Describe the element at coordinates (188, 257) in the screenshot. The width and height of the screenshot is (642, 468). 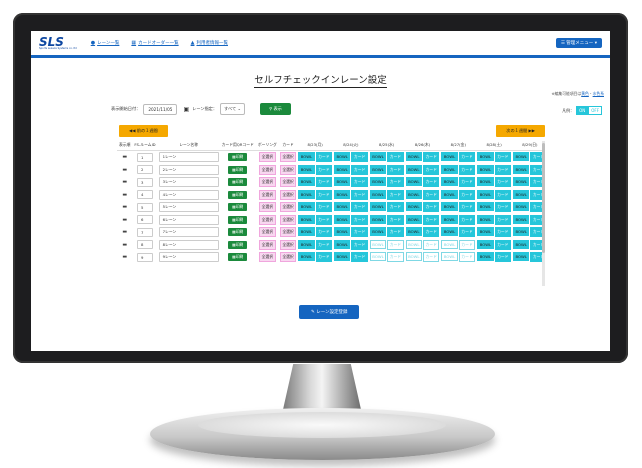
I see `lane-name-input: 9レーン` at that location.